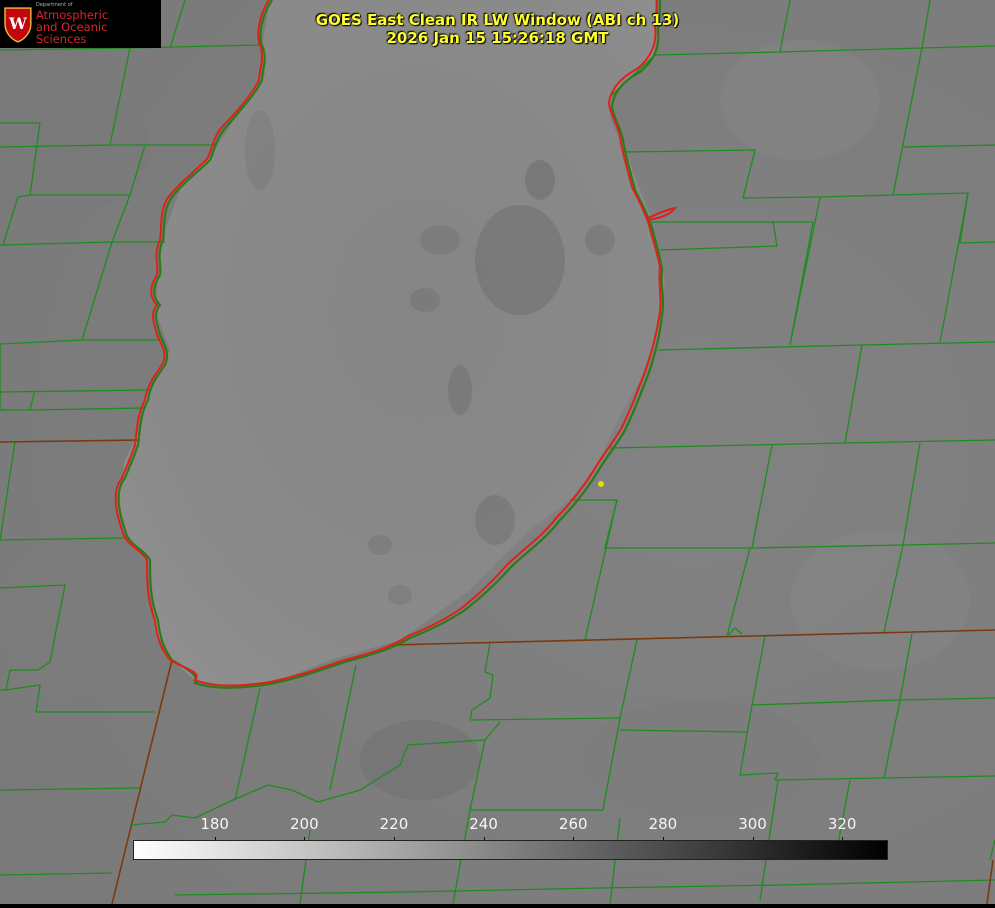 The image size is (995, 908). Describe the element at coordinates (510, 850) in the screenshot. I see `colorbar-gradient` at that location.